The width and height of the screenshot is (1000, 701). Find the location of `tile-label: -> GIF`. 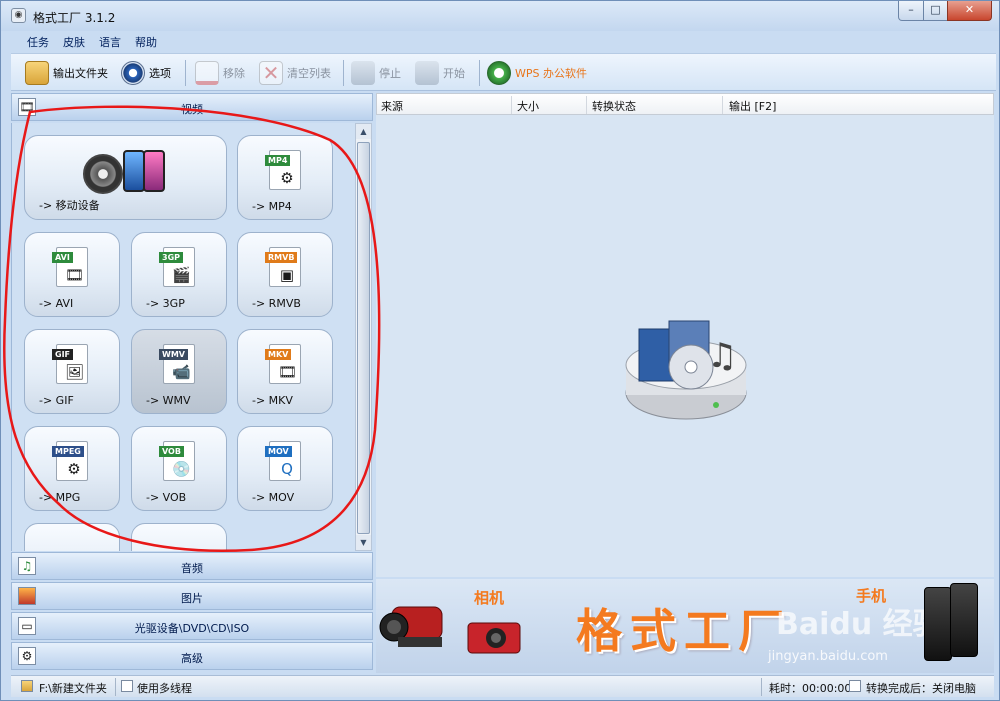

tile-label: -> GIF is located at coordinates (56, 400).